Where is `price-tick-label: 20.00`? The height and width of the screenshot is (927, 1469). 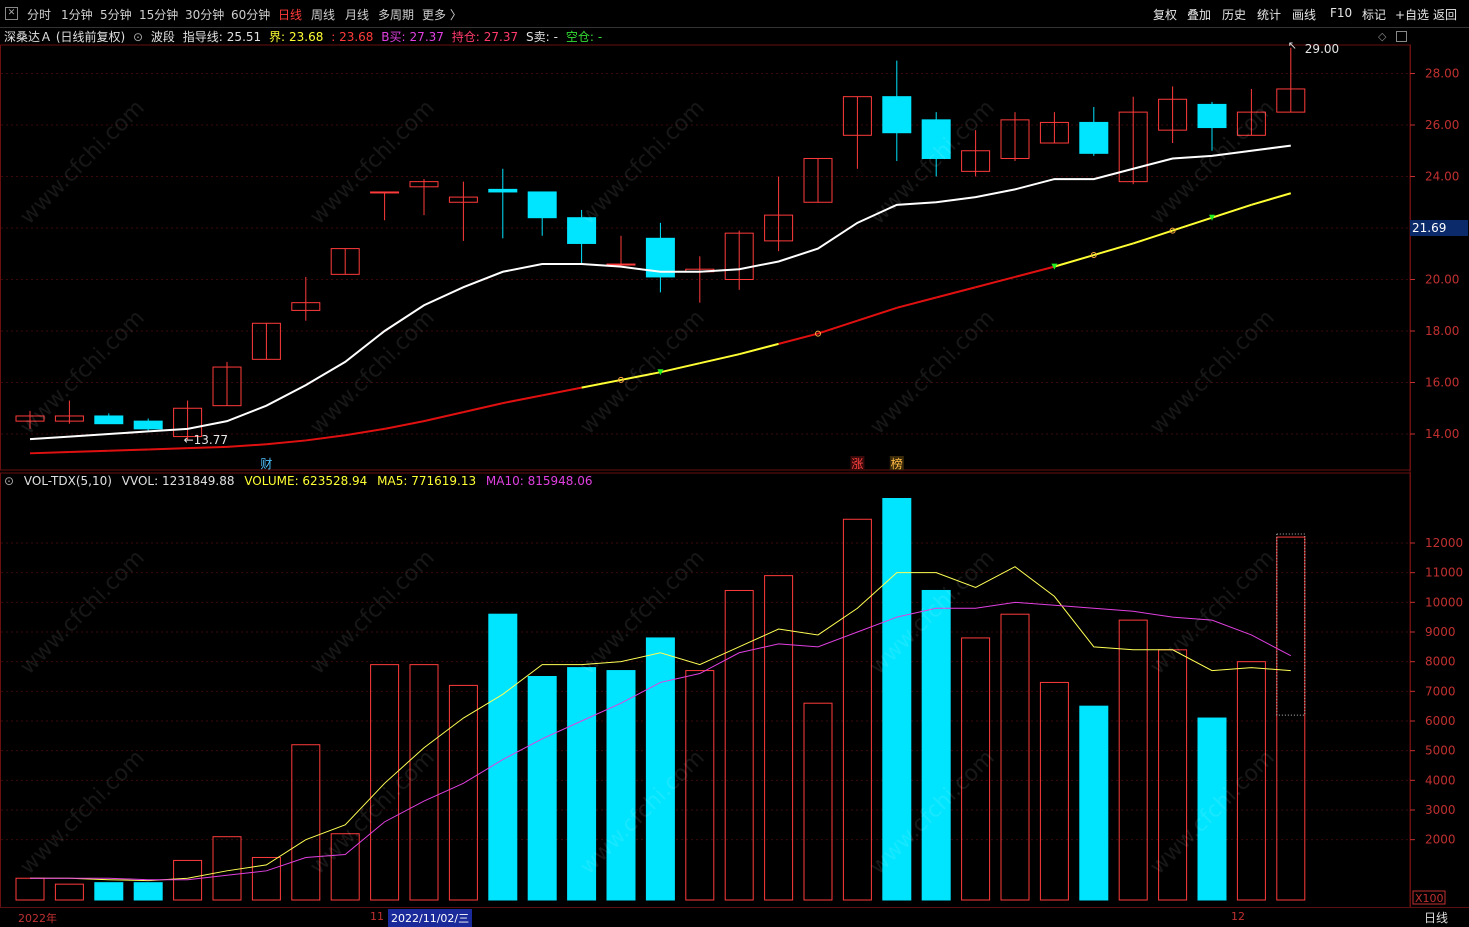 price-tick-label: 20.00 is located at coordinates (1442, 280).